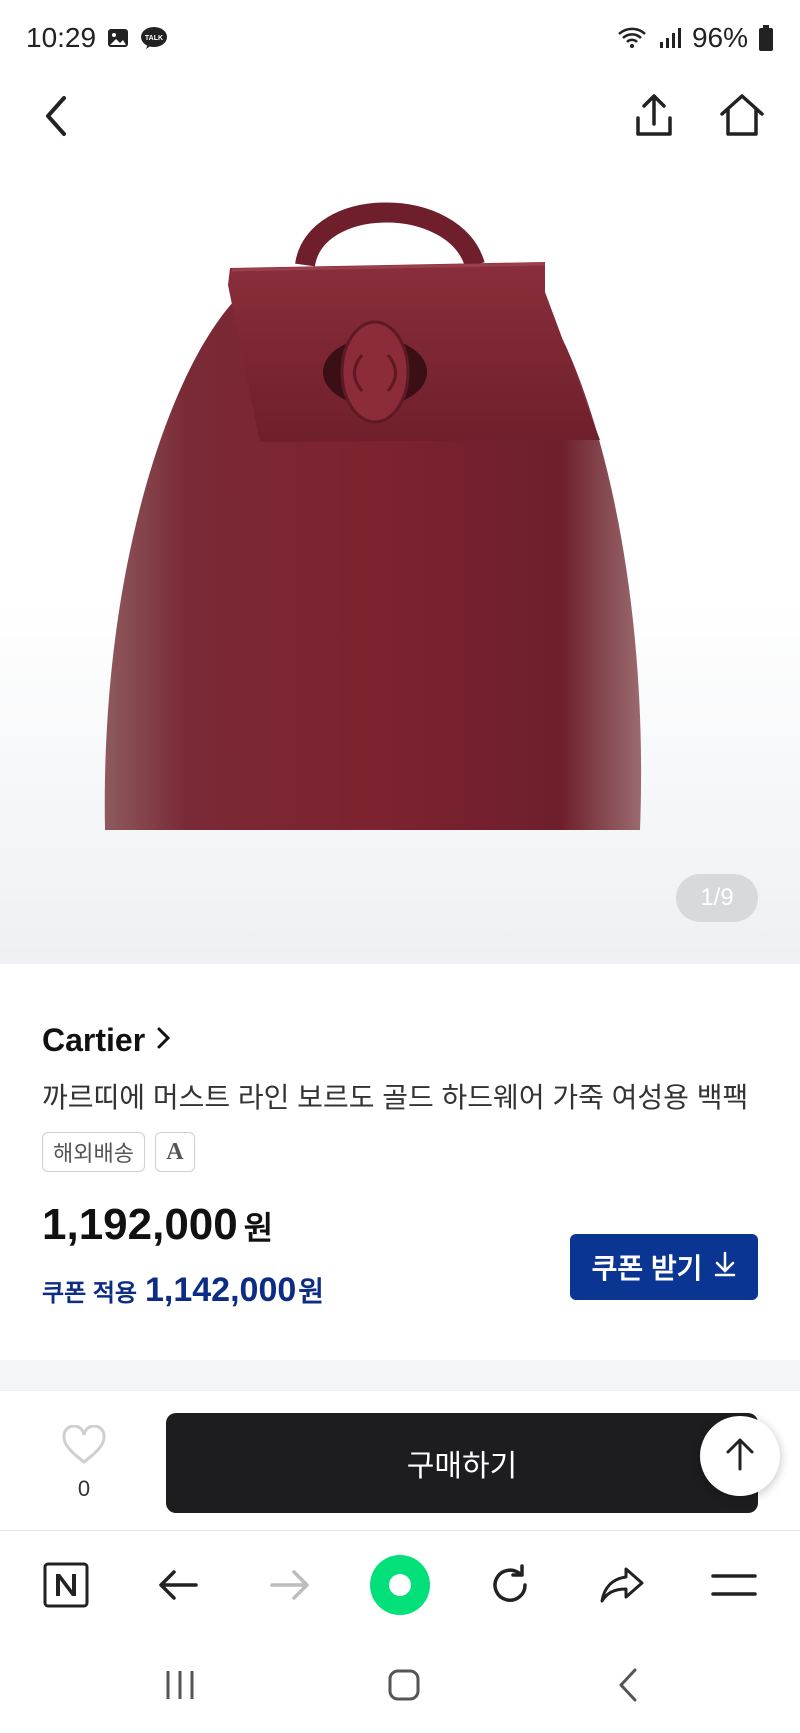  Describe the element at coordinates (84, 1488) in the screenshot. I see `wish-count: 0` at that location.